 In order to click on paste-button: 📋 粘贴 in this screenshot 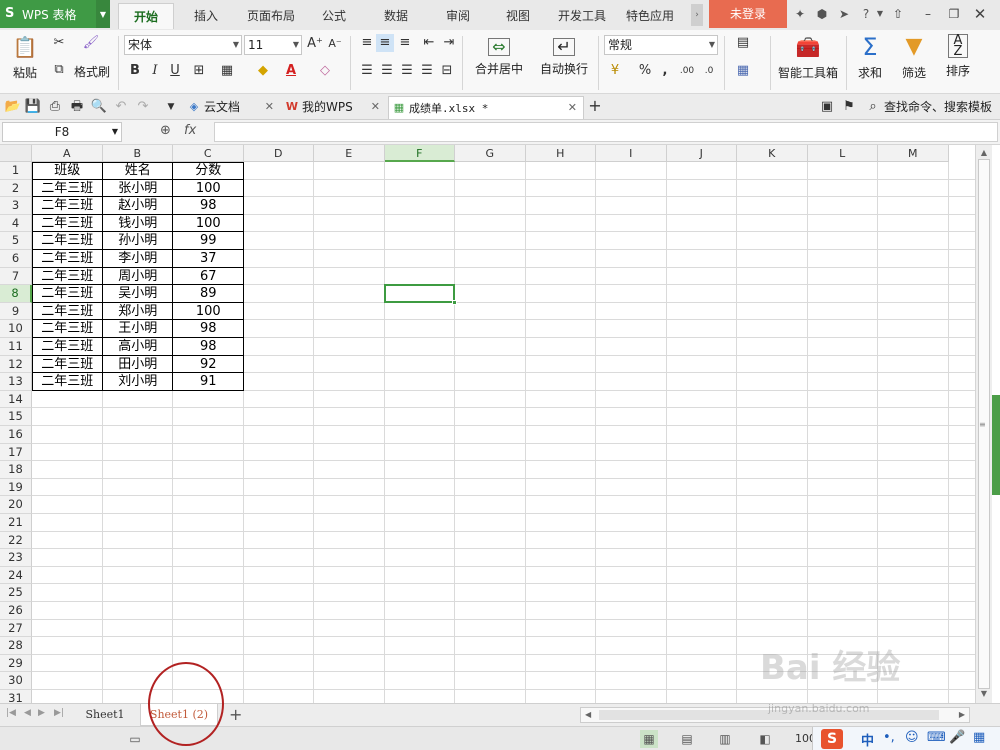, I will do `click(25, 61)`.